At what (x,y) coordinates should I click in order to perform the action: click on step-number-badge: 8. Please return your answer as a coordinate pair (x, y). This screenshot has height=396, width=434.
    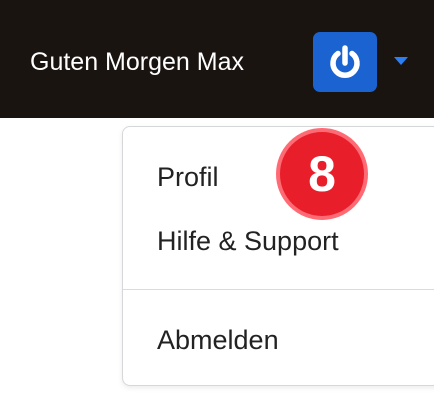
    Looking at the image, I should click on (322, 174).